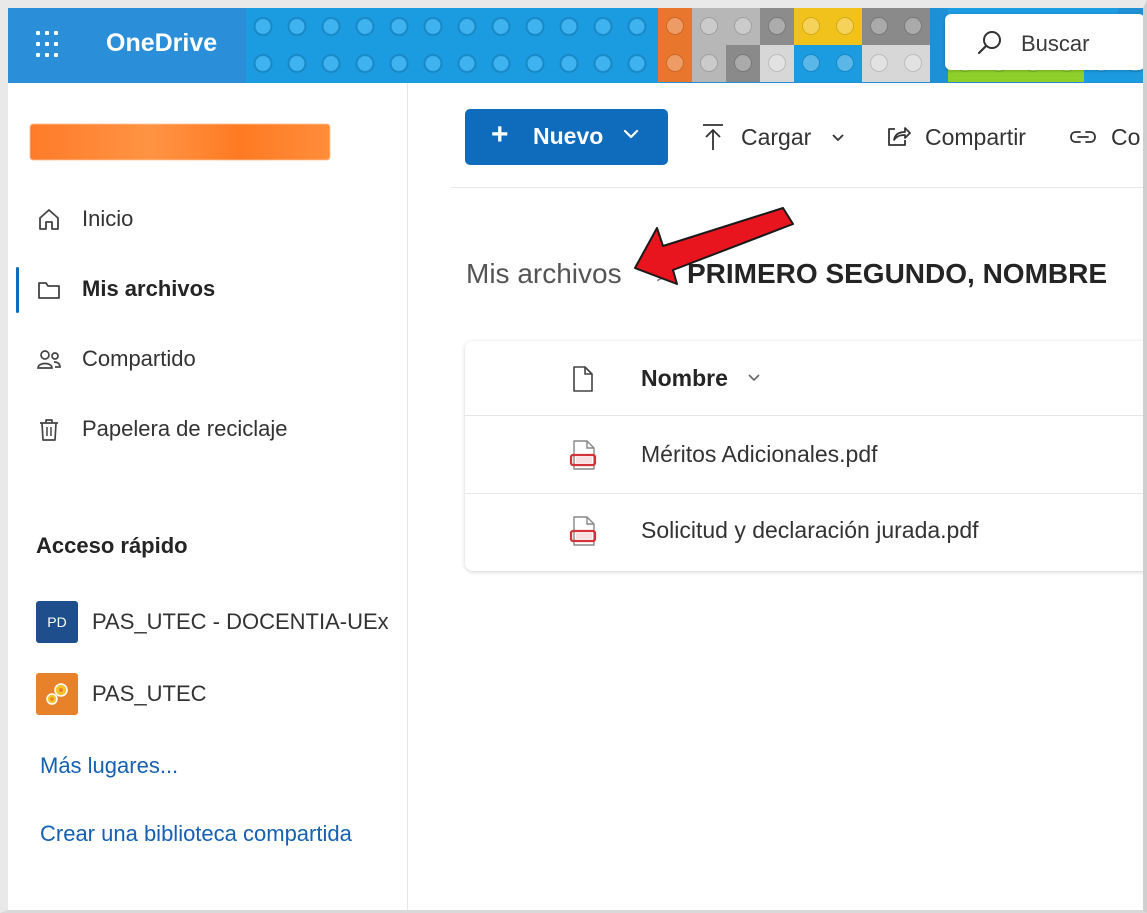 The width and height of the screenshot is (1147, 913). What do you see at coordinates (49, 359) in the screenshot?
I see `people-icon` at bounding box center [49, 359].